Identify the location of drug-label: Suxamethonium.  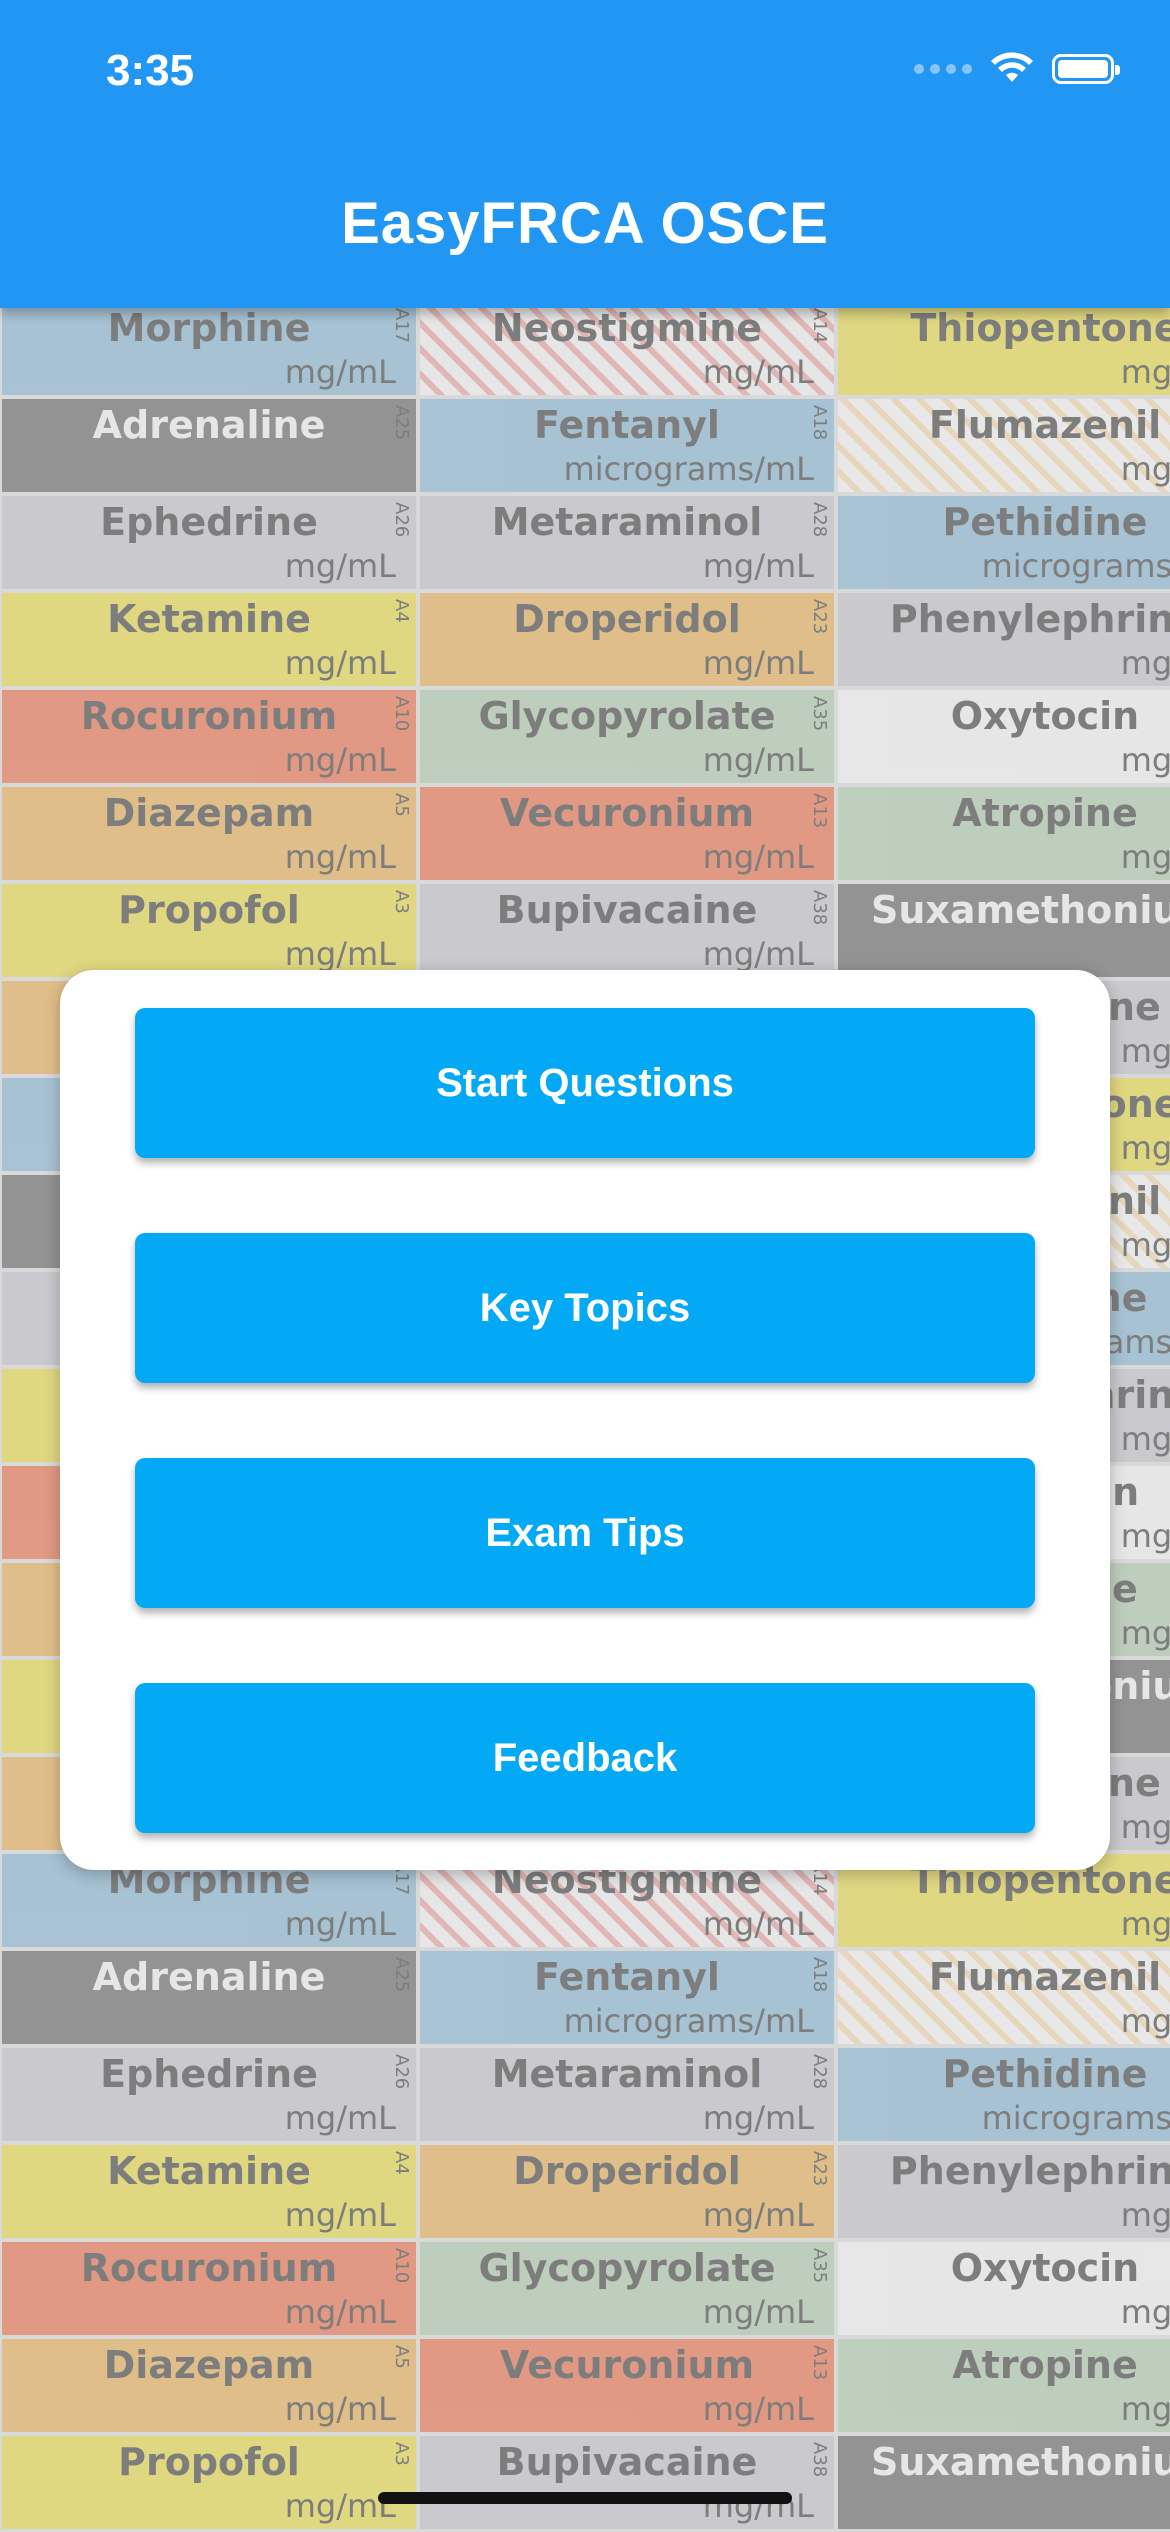
(1004, 2482).